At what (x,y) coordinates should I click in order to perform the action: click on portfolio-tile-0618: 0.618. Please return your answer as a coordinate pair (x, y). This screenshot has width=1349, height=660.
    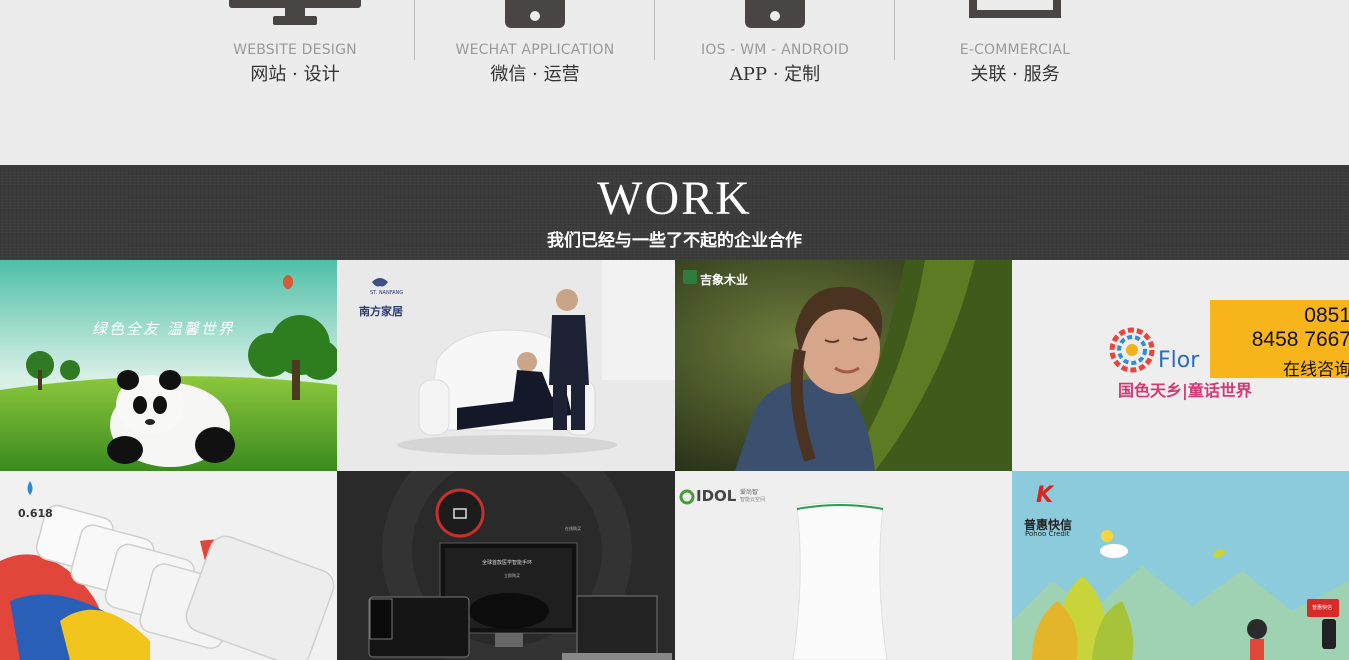
    Looking at the image, I should click on (168, 565).